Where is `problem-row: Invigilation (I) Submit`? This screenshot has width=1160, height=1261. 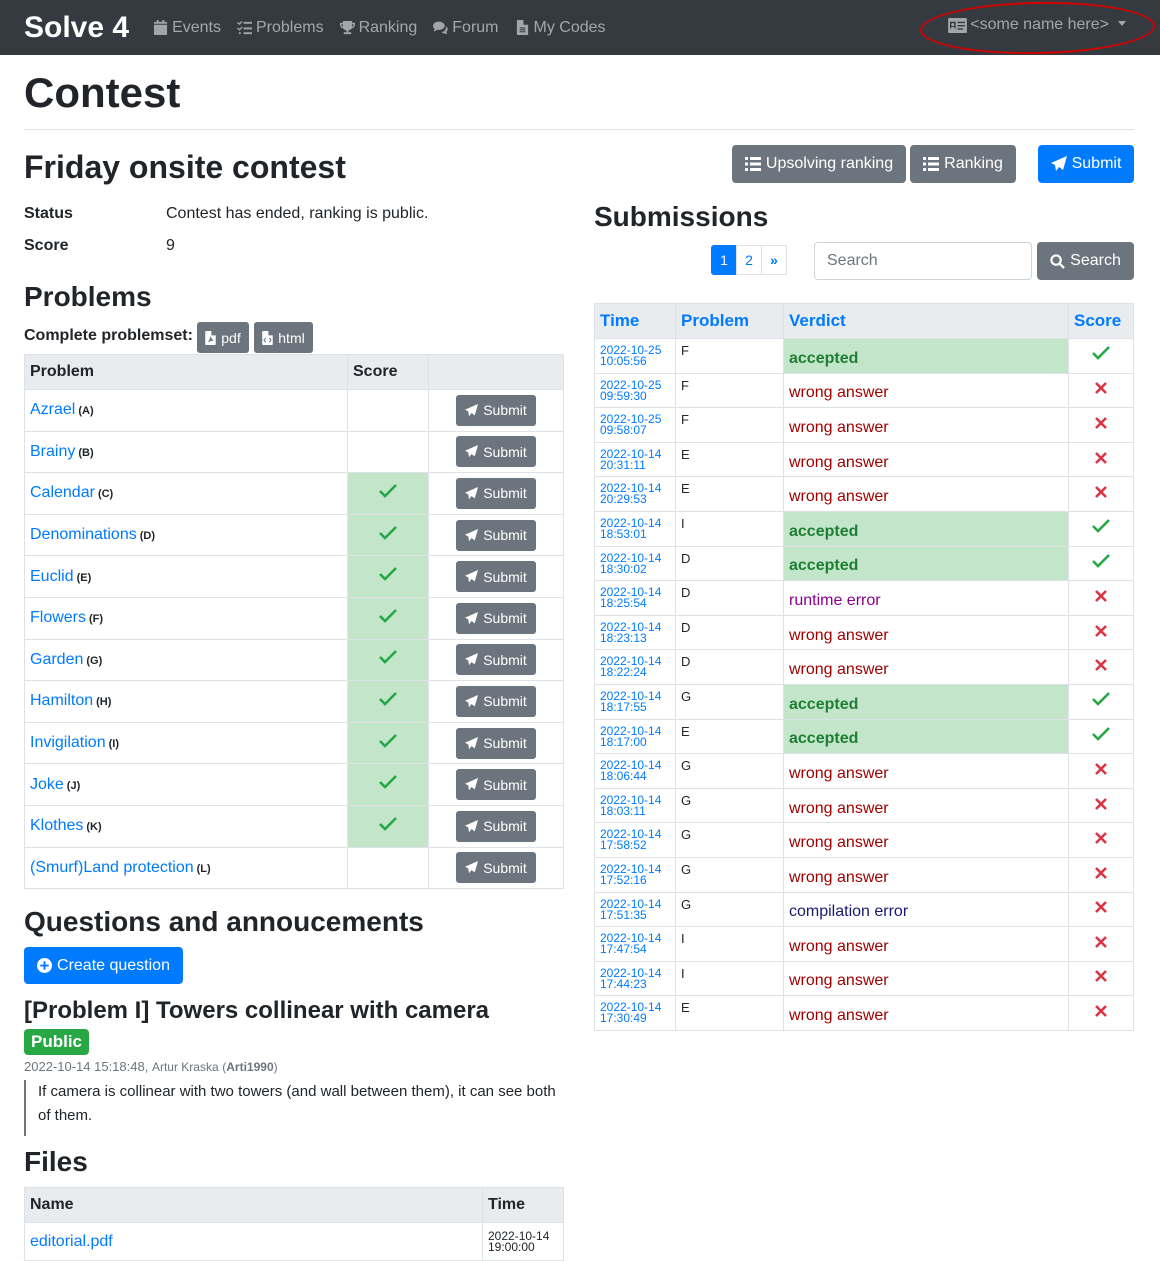
problem-row: Invigilation (I) Submit is located at coordinates (294, 743).